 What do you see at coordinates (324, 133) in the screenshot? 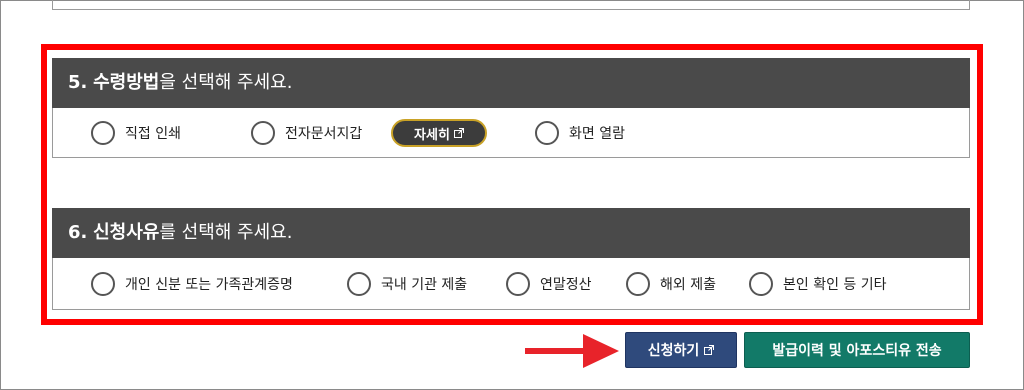
I see `option-label: 전자문서지갑` at bounding box center [324, 133].